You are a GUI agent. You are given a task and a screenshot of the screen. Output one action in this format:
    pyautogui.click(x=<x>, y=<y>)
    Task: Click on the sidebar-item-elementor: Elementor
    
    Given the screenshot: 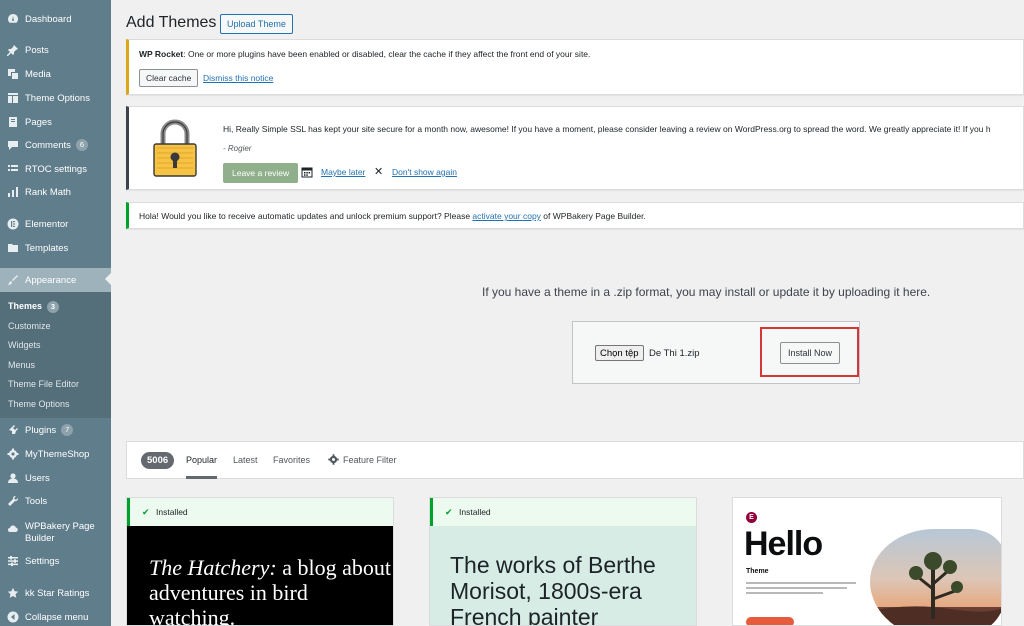 What is the action you would take?
    pyautogui.click(x=55, y=224)
    